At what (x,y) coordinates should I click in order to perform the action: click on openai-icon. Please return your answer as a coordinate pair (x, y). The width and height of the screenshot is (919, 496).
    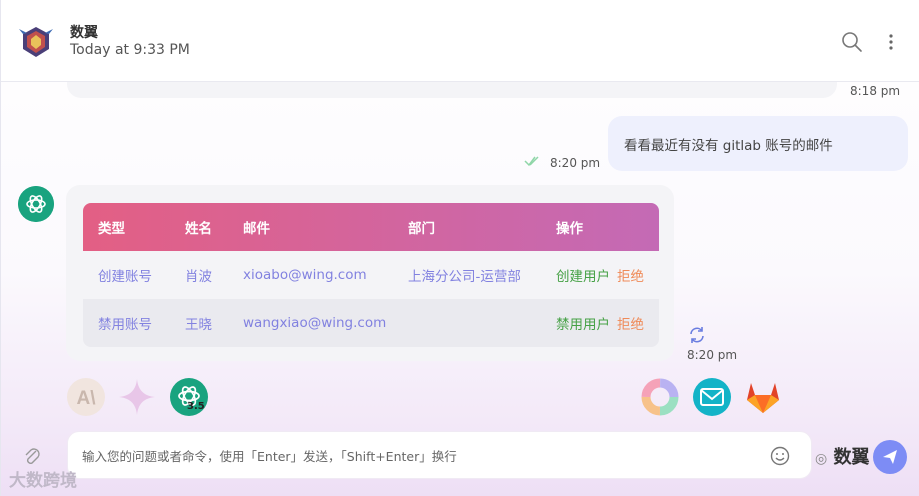
    Looking at the image, I should click on (36, 204).